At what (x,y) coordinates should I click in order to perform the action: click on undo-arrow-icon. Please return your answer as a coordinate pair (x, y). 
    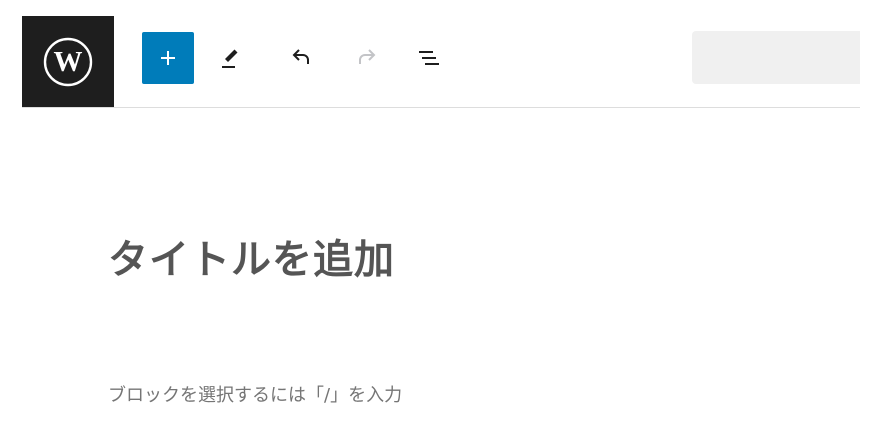
    Looking at the image, I should click on (300, 56).